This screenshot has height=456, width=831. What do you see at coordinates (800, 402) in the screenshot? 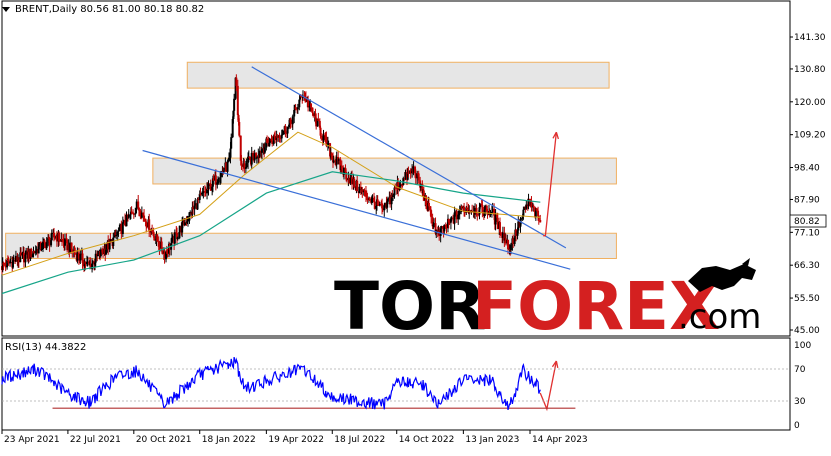
I see `rsi-tick-label: 30` at bounding box center [800, 402].